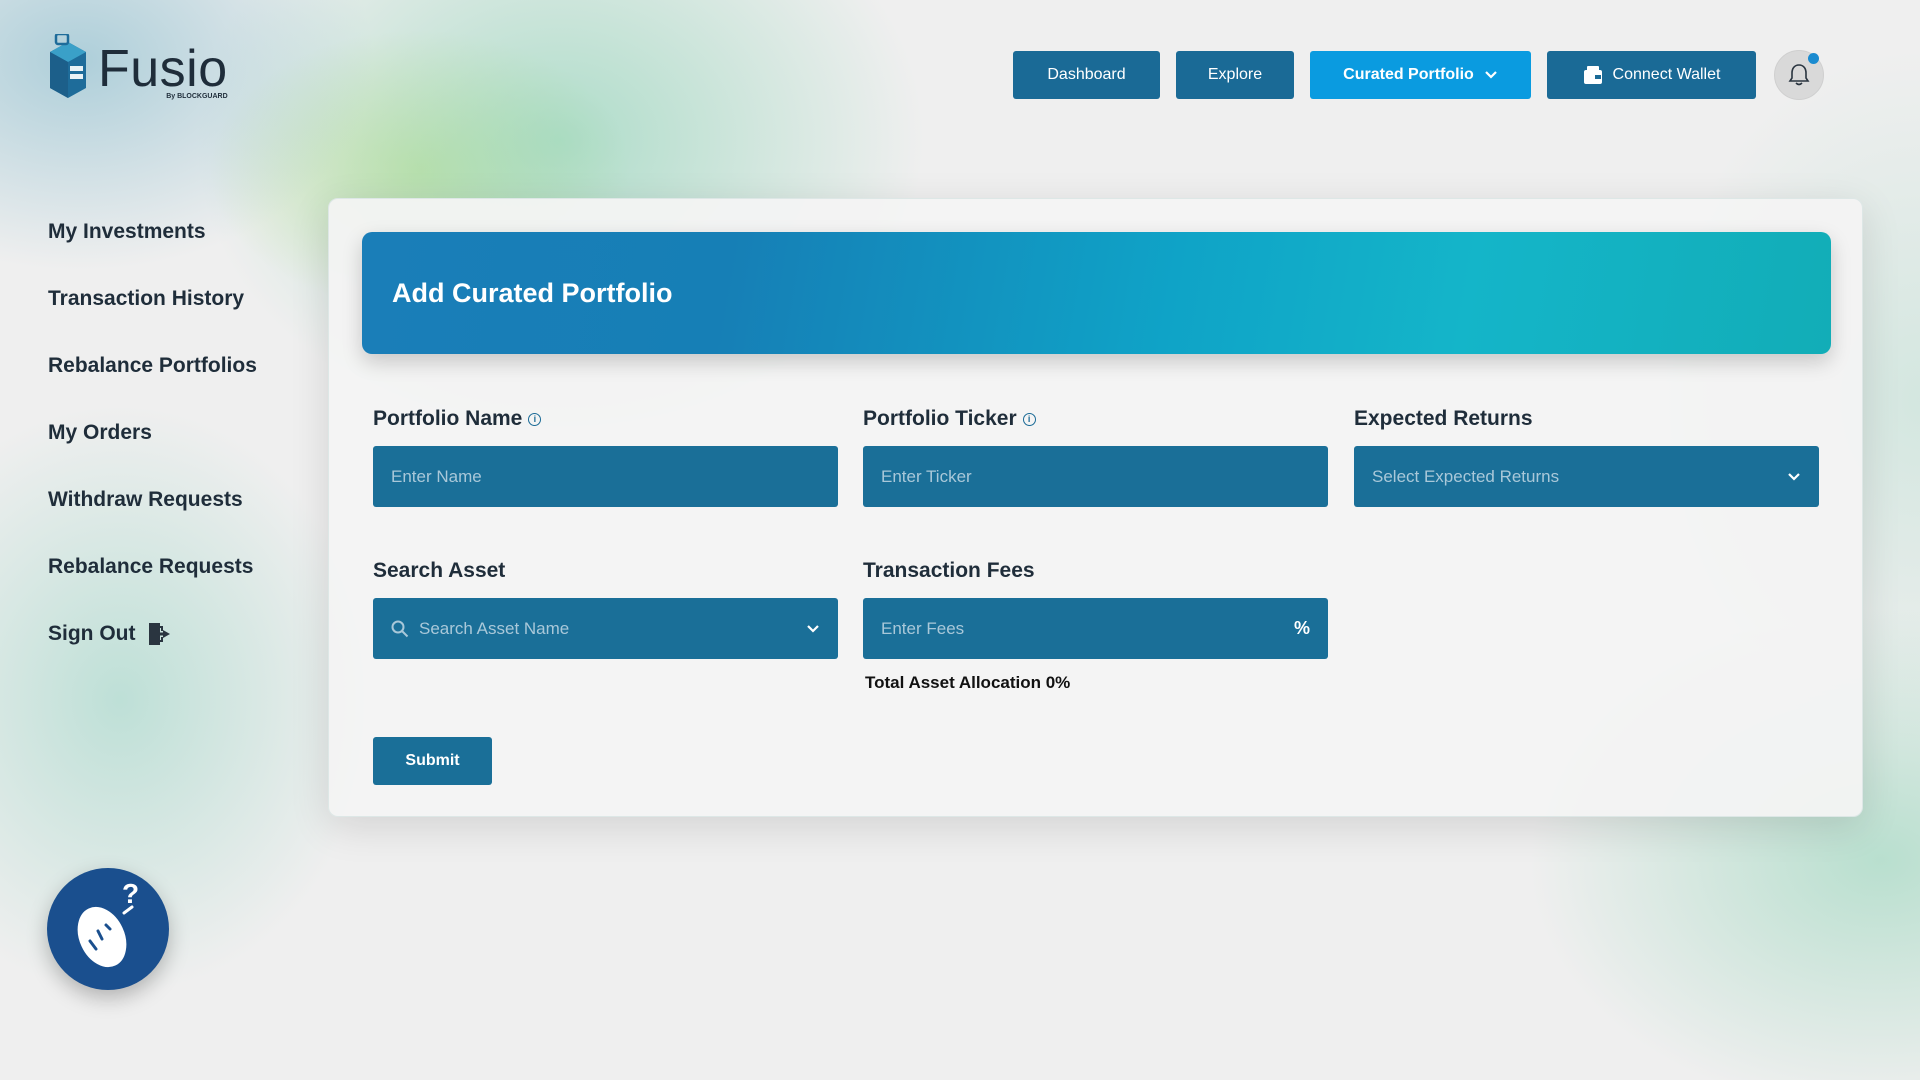  I want to click on sidebar-item-label: Rebalance Requests, so click(151, 566).